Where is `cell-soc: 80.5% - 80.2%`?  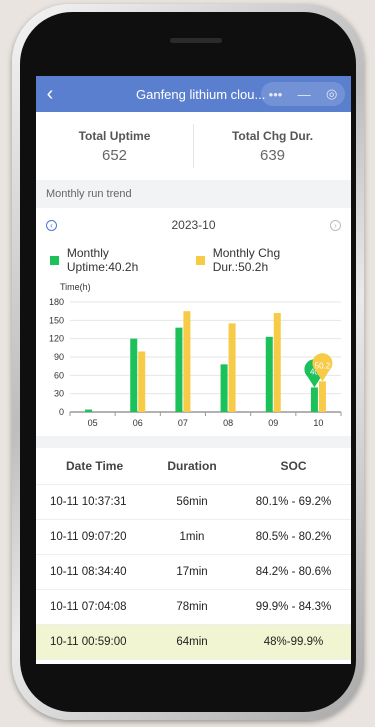 cell-soc: 80.5% - 80.2% is located at coordinates (293, 537).